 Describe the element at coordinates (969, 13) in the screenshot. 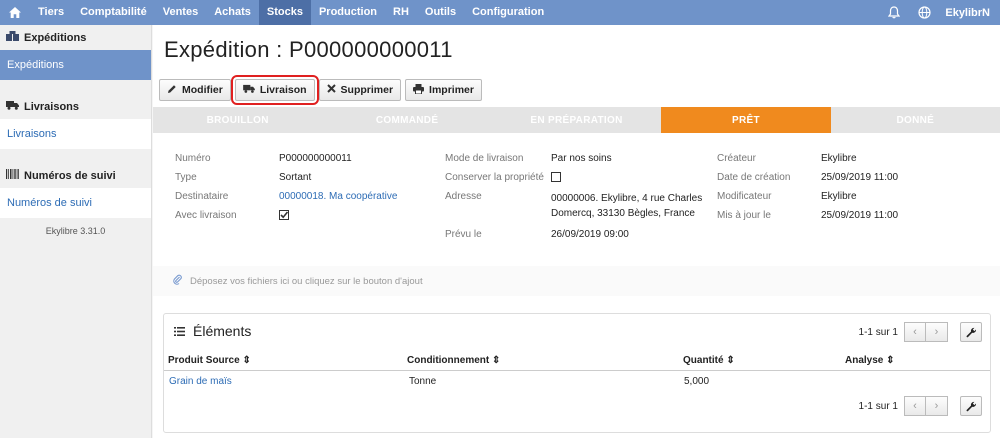

I see `user-menu: EkylibrN` at that location.